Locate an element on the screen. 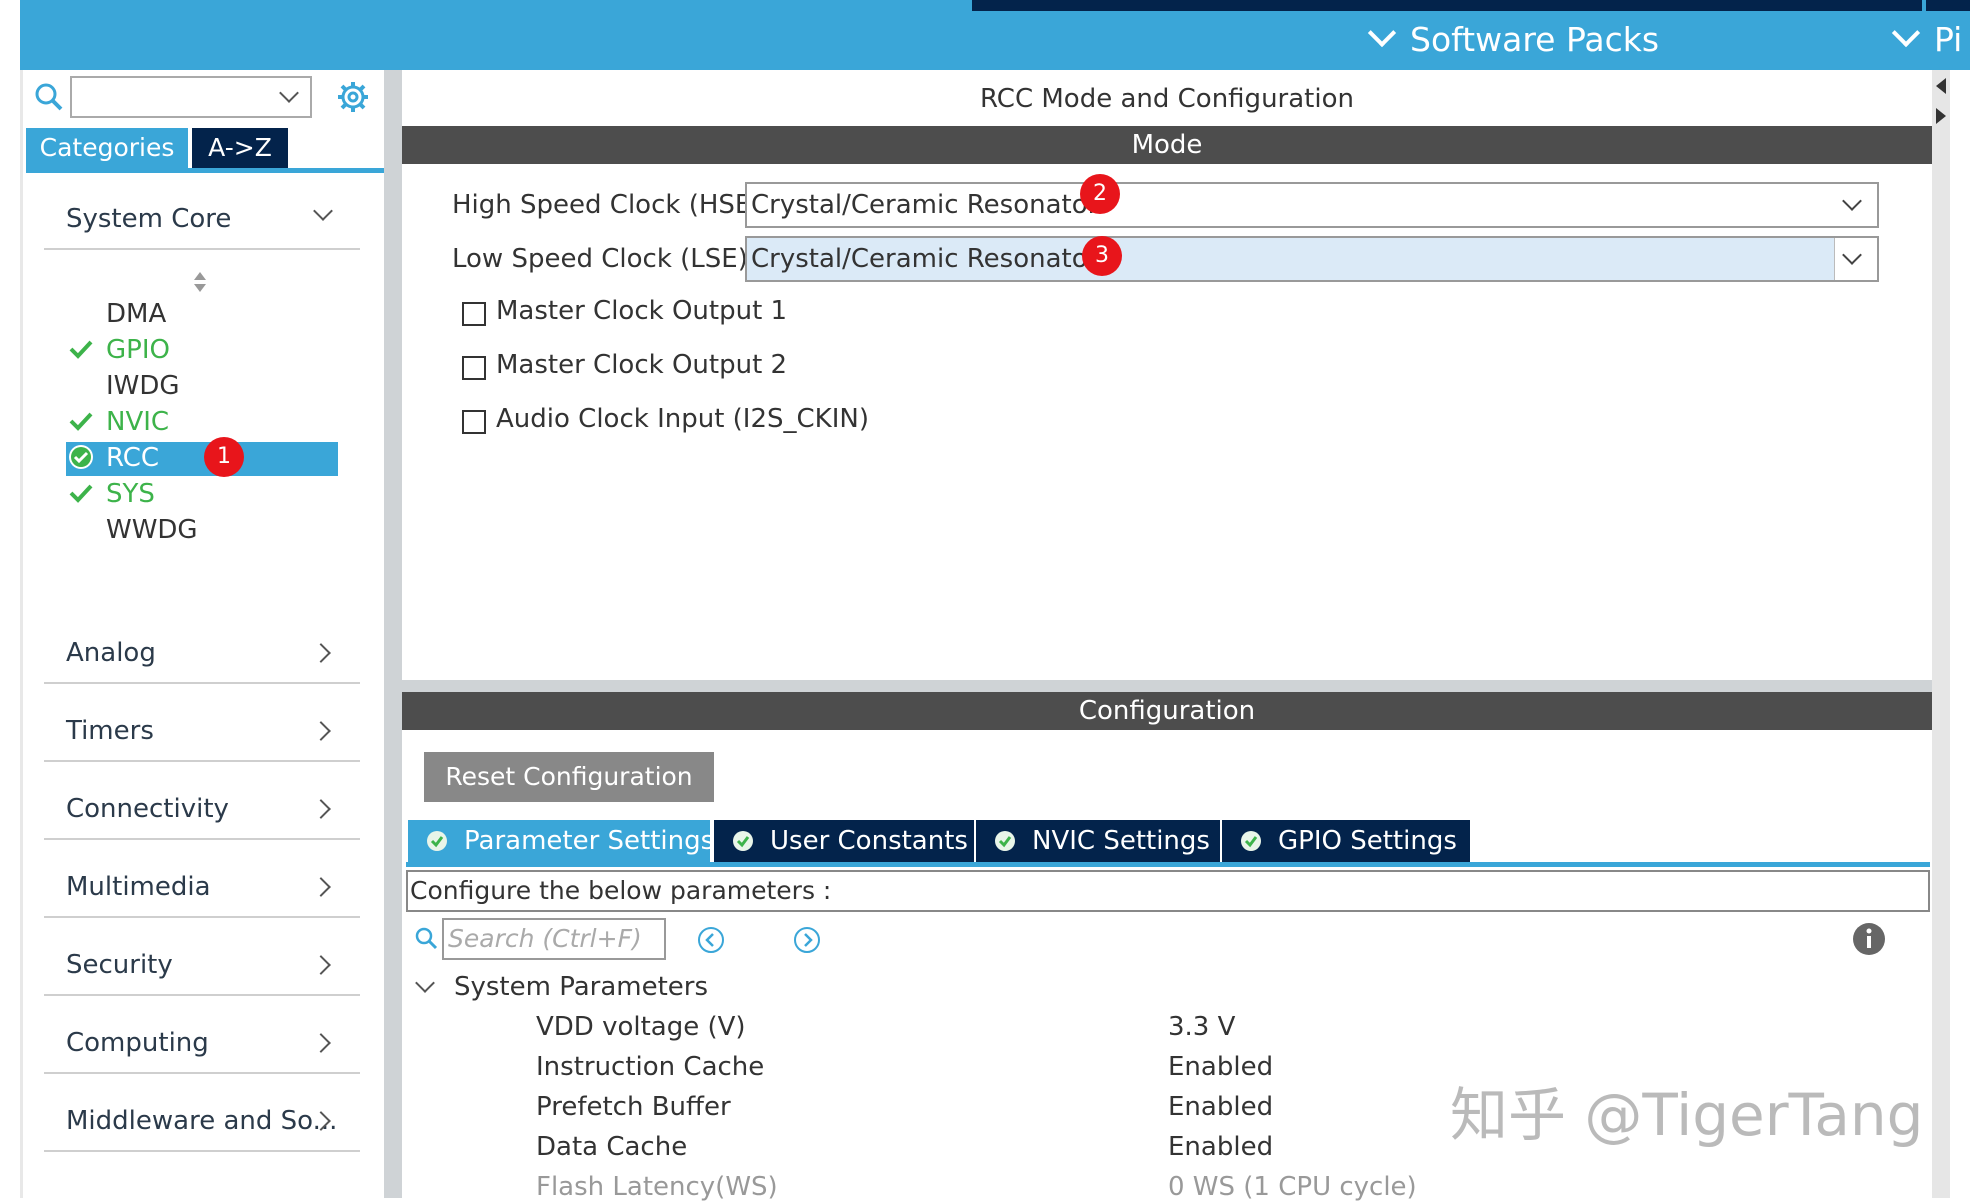  category-connectivity: Connectivity is located at coordinates (202, 810).